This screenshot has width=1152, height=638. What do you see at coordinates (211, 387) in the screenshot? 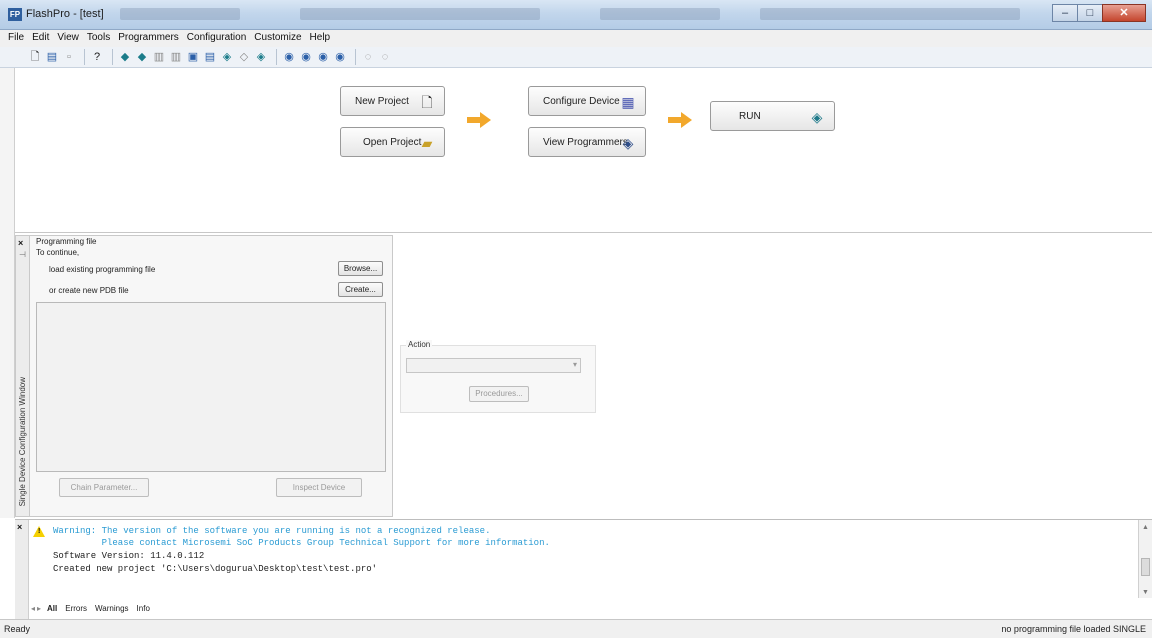
I see `device-list` at bounding box center [211, 387].